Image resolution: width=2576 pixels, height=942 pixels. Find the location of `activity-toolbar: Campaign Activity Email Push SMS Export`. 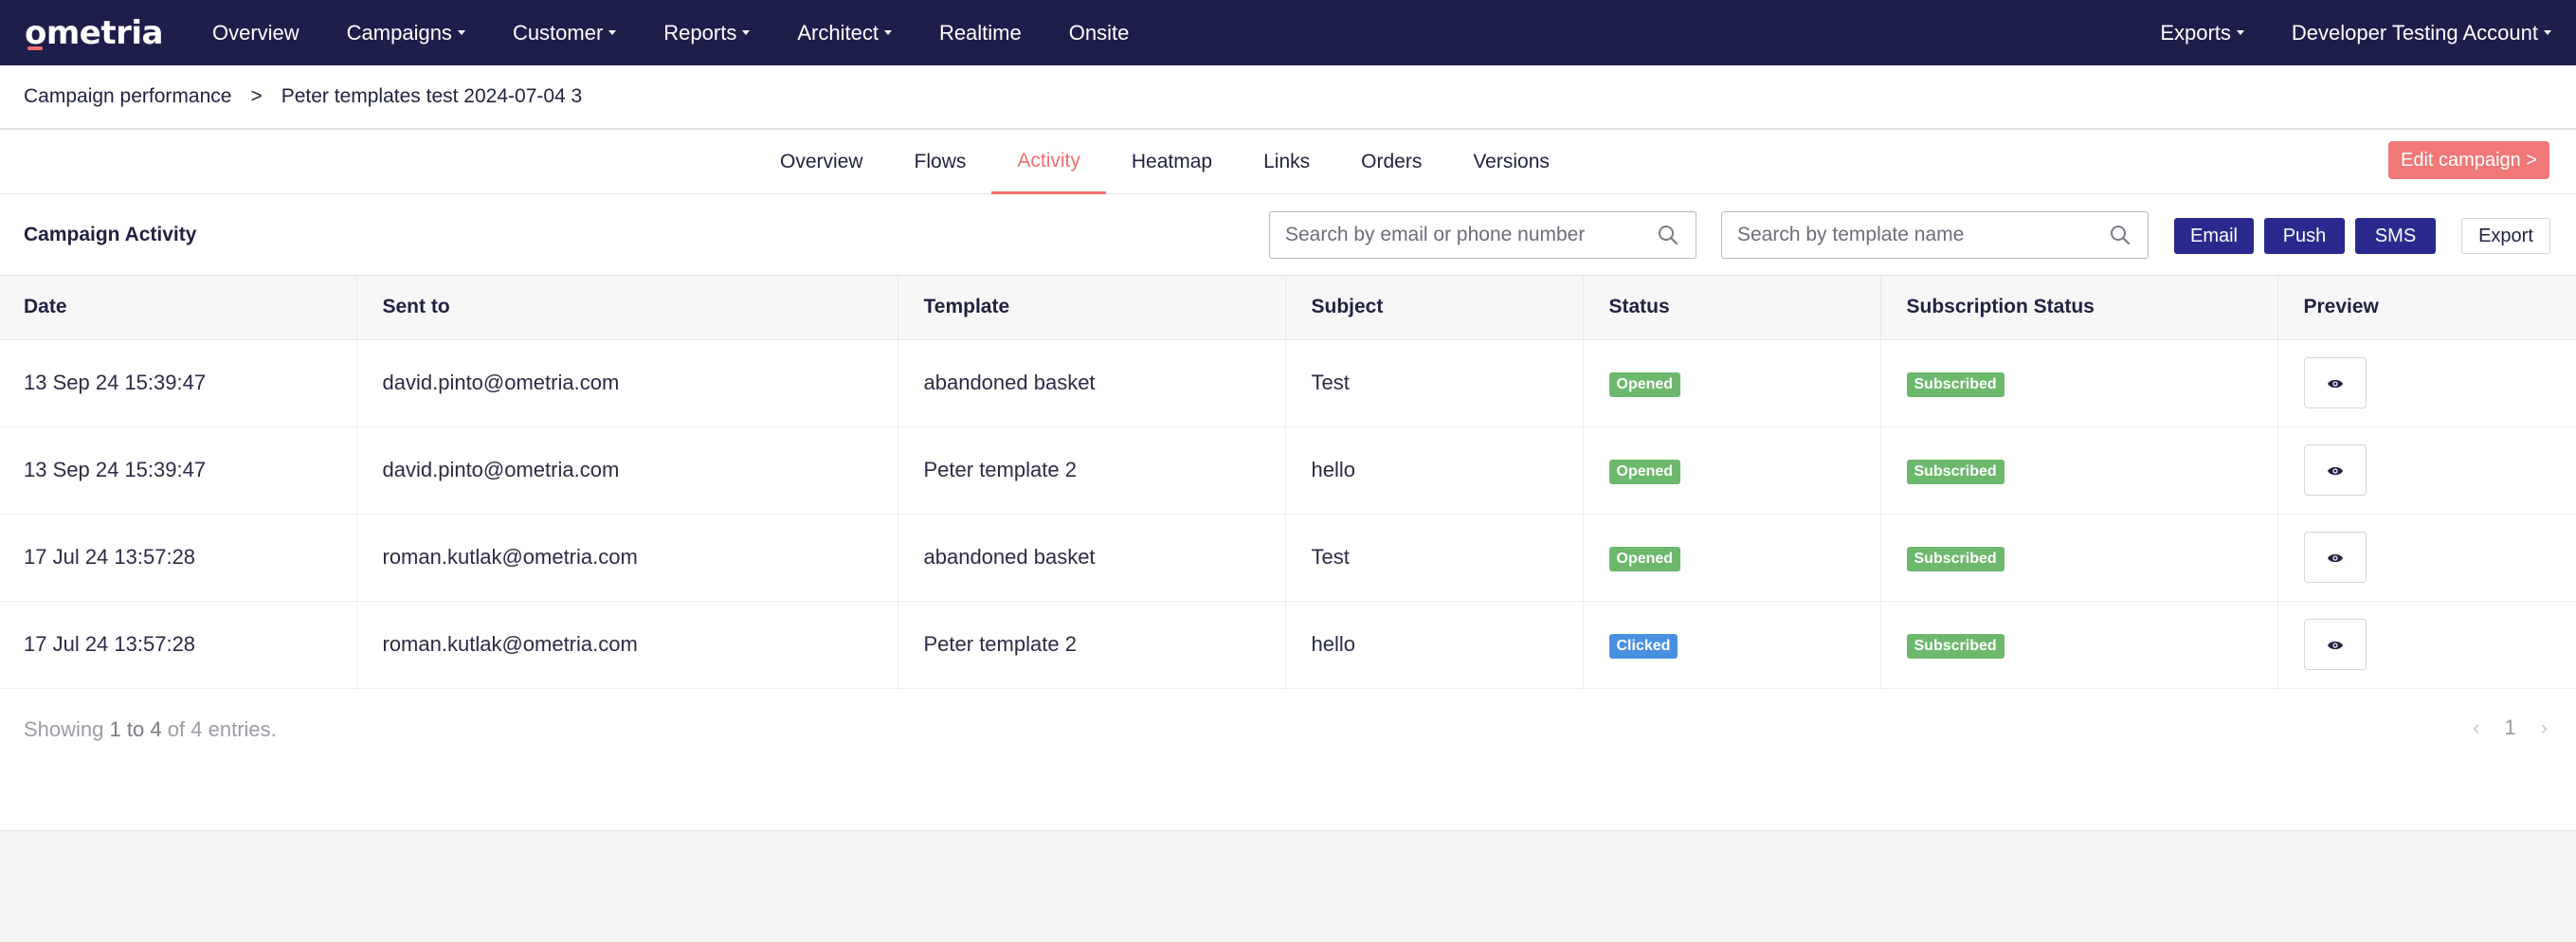

activity-toolbar: Campaign Activity Email Push SMS Export is located at coordinates (1288, 235).